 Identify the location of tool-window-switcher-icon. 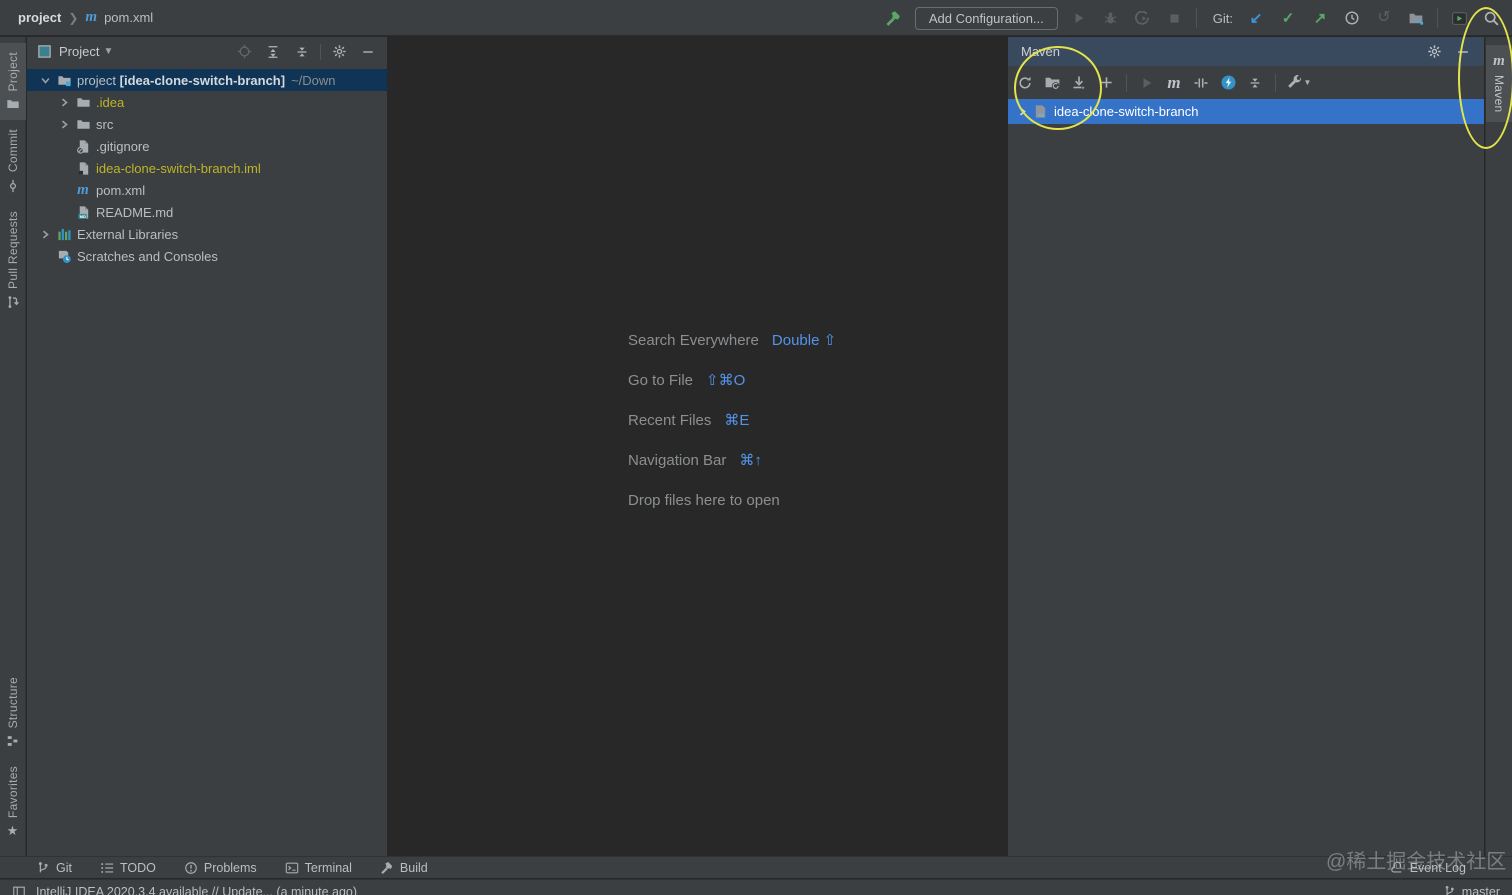
(19, 890).